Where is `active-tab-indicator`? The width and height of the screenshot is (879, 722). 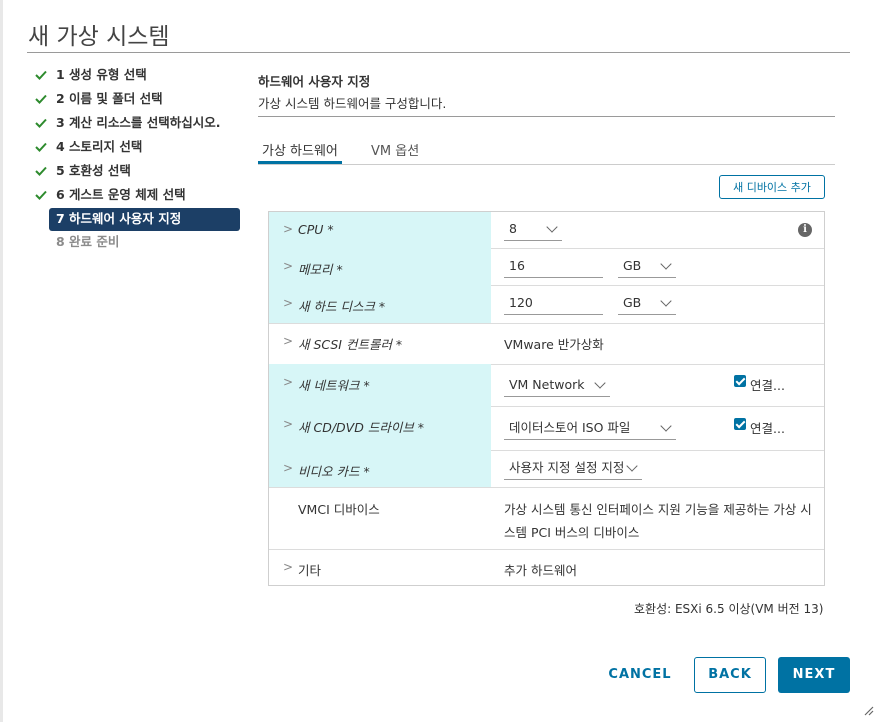 active-tab-indicator is located at coordinates (300, 162).